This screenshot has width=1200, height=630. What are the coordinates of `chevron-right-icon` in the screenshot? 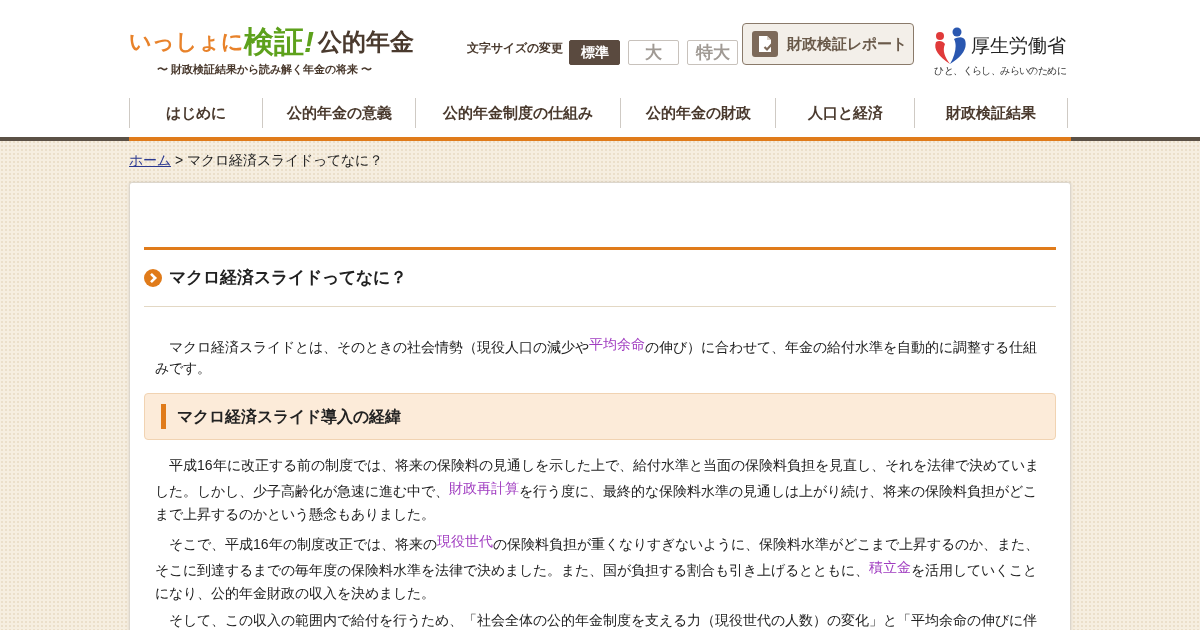 It's located at (153, 278).